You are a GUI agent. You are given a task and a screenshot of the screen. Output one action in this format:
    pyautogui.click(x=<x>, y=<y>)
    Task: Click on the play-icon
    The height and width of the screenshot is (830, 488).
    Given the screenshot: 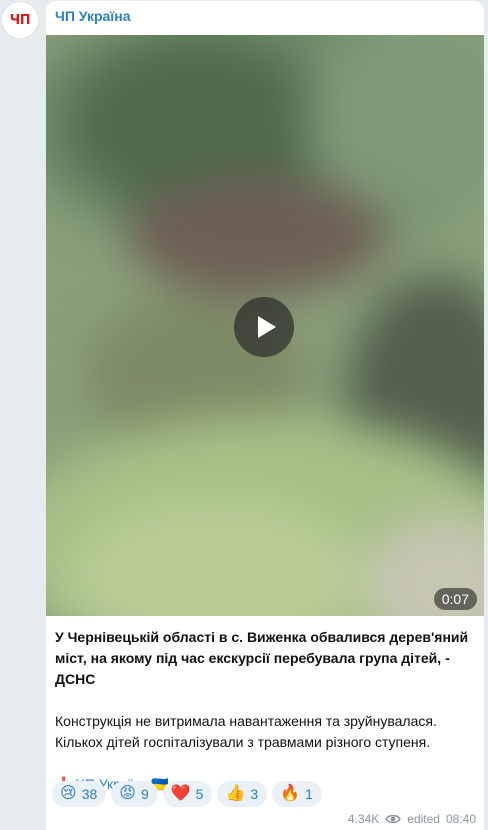 What is the action you would take?
    pyautogui.click(x=267, y=327)
    